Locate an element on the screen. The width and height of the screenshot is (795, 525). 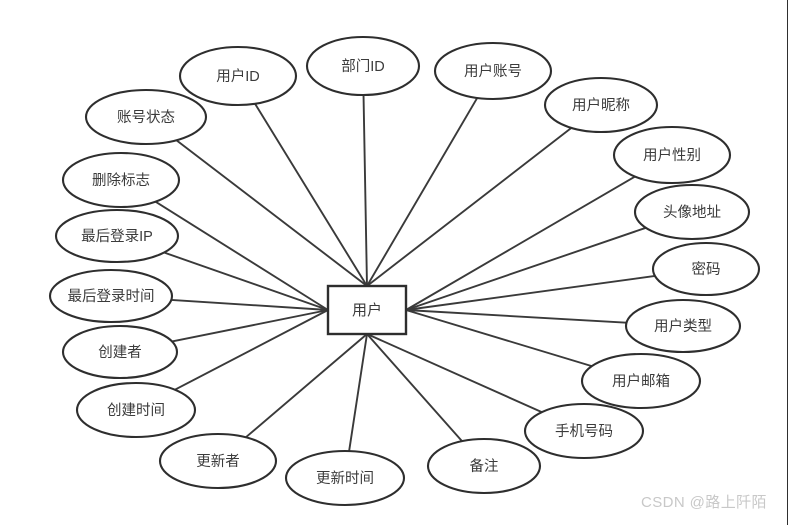
attribute-label: 用户邮箱 is located at coordinates (641, 381).